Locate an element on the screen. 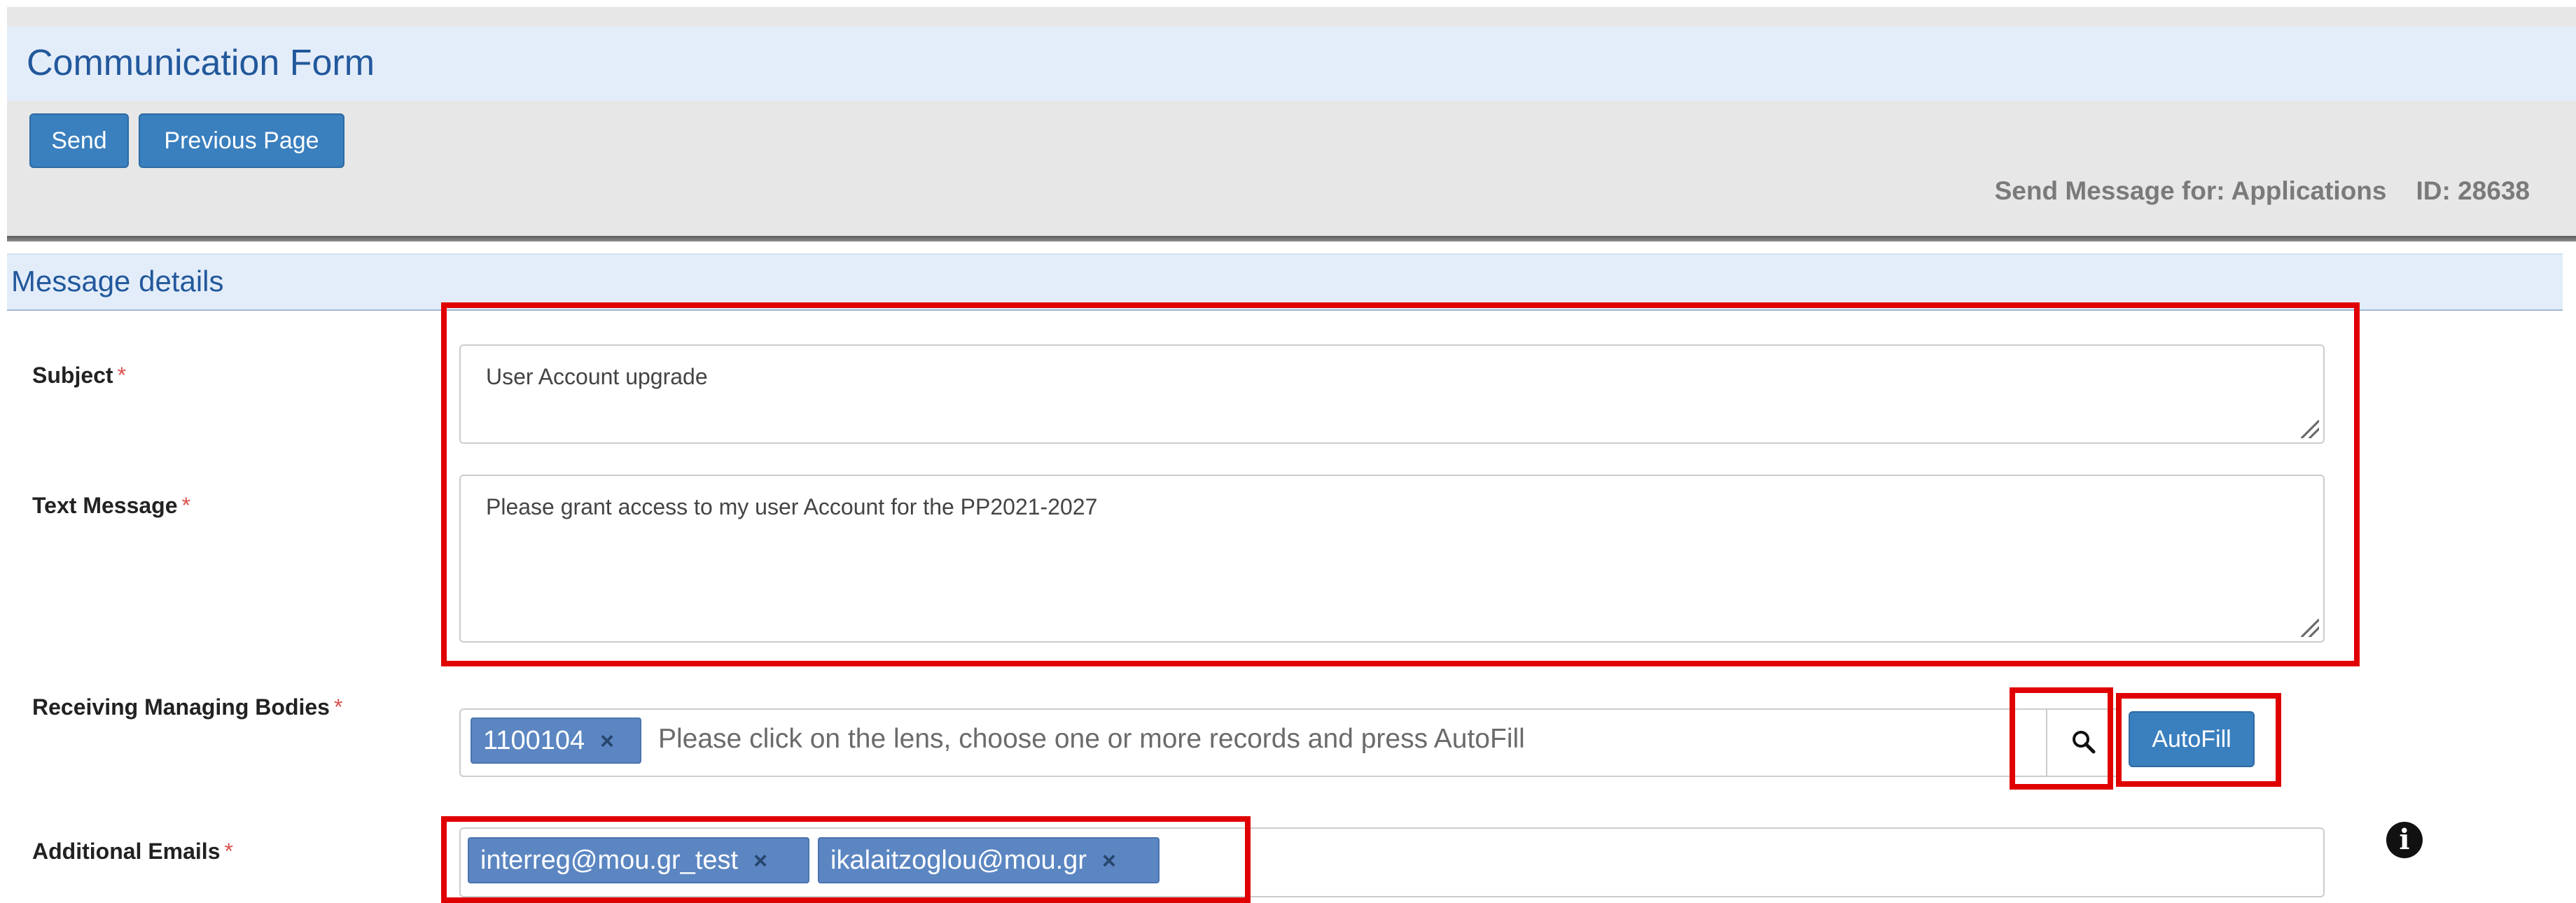 The width and height of the screenshot is (2576, 903). page-title: Communication Form is located at coordinates (201, 63).